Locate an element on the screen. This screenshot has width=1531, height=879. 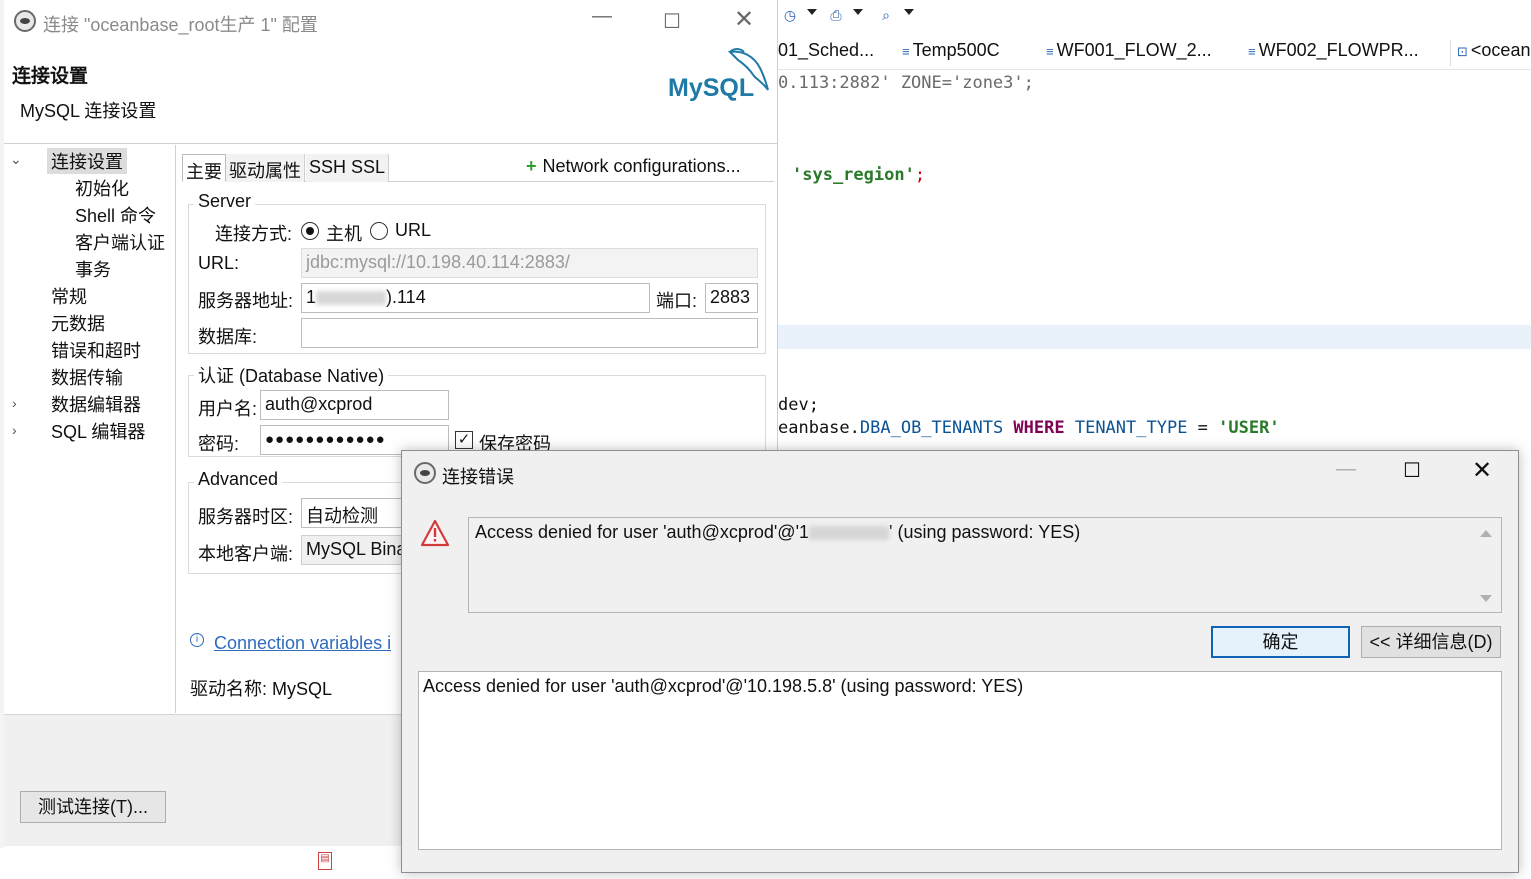
title-bar: 连接 "oceanbase_root生产 1" 配置 — ☐ ✕ is located at coordinates (391, 21).